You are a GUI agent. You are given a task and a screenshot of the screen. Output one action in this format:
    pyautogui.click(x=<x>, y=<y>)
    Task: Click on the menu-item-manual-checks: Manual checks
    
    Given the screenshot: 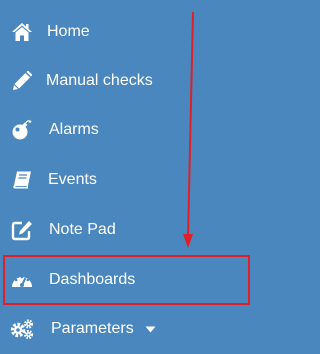 What is the action you would take?
    pyautogui.click(x=128, y=81)
    